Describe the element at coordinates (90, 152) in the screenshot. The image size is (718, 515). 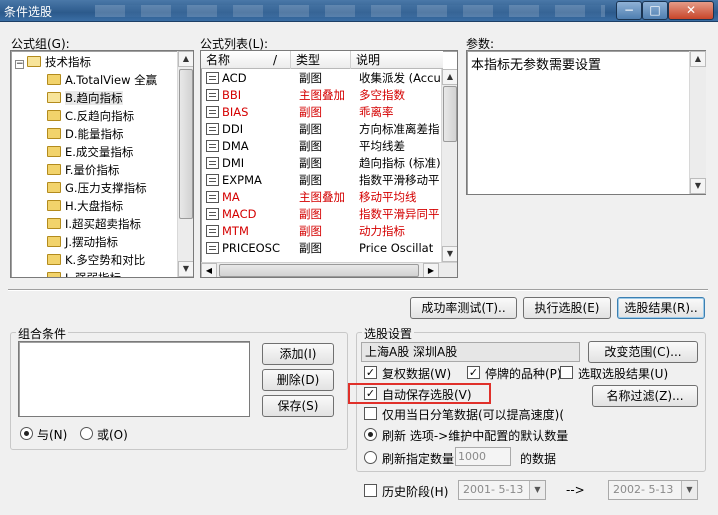
I see `tree-item: E.成交量指标` at that location.